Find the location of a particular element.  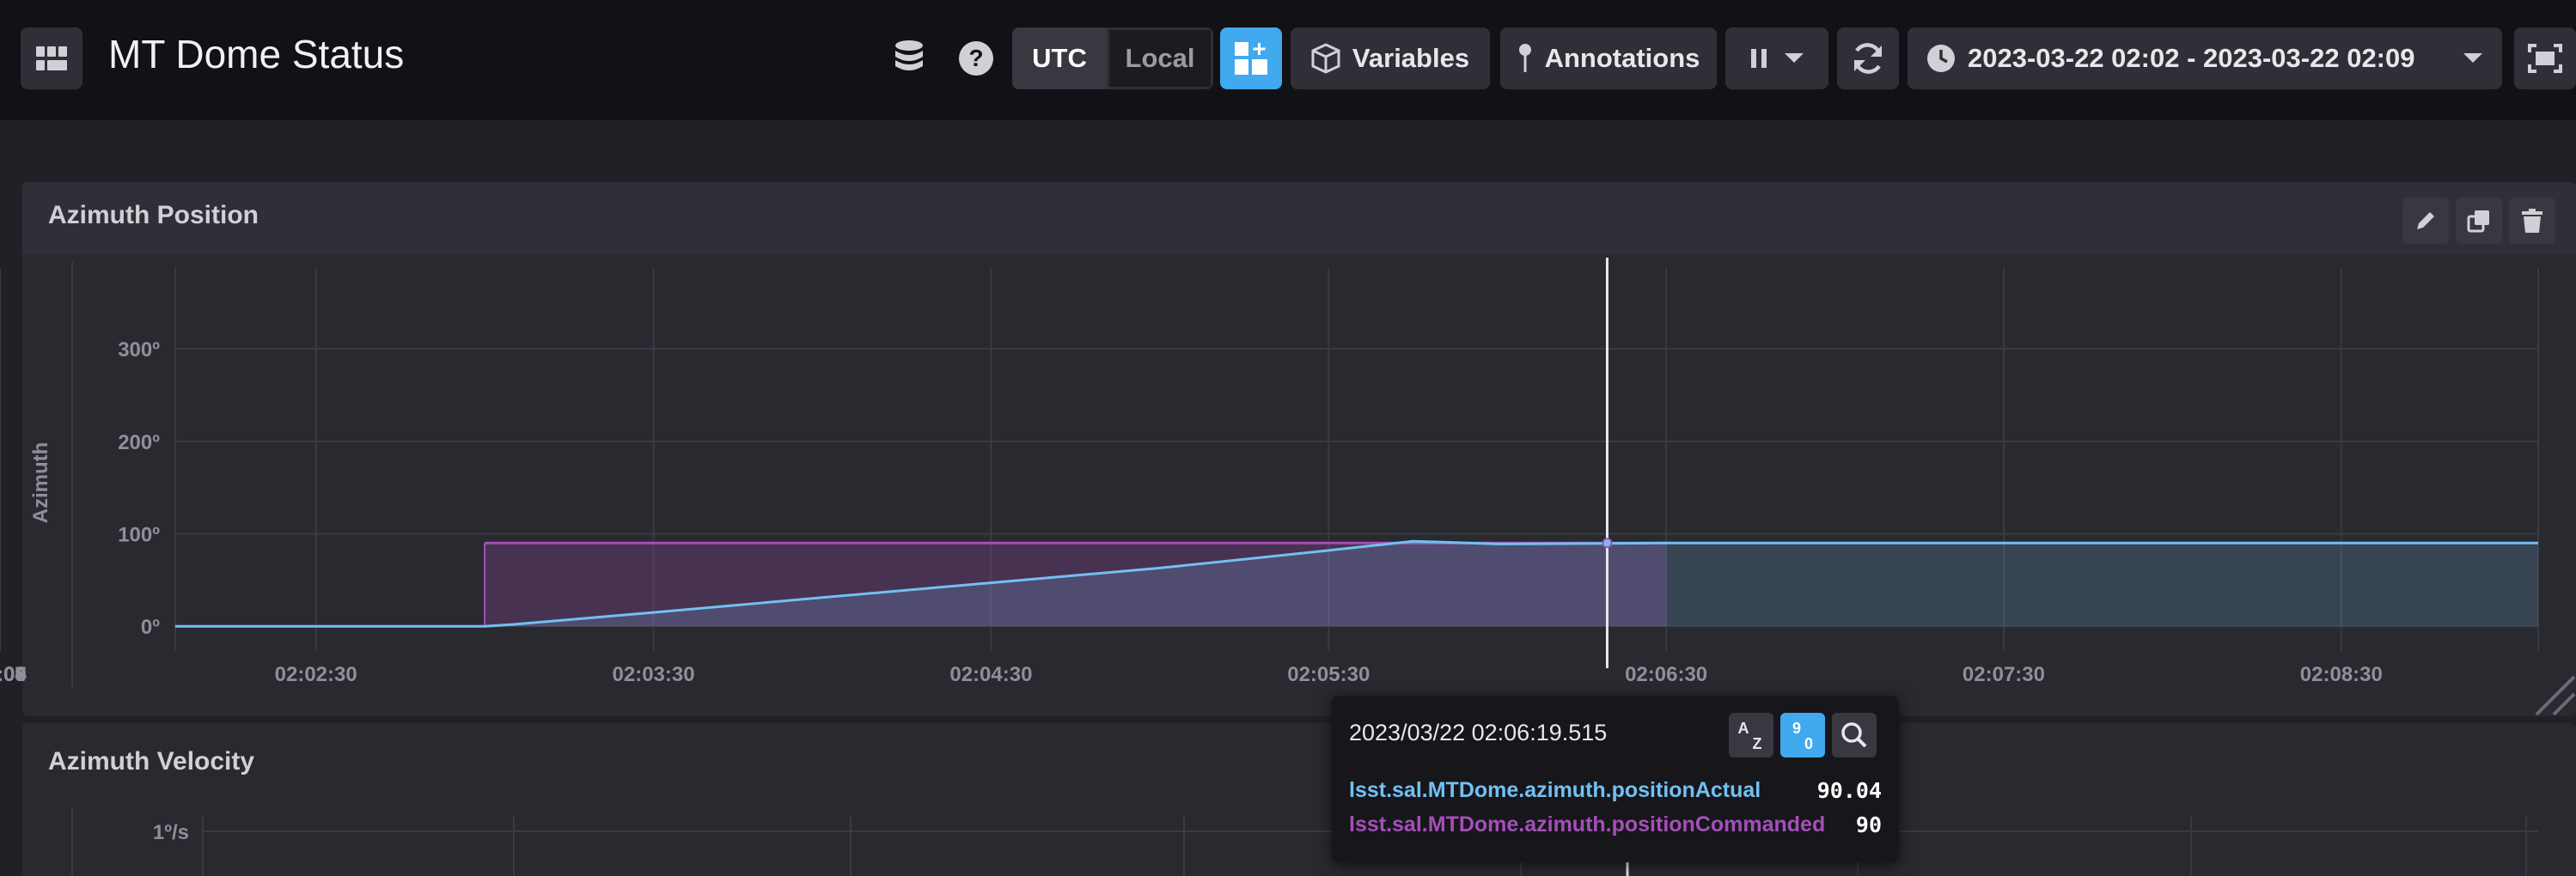

y-tick-label: 1º/s is located at coordinates (171, 832).